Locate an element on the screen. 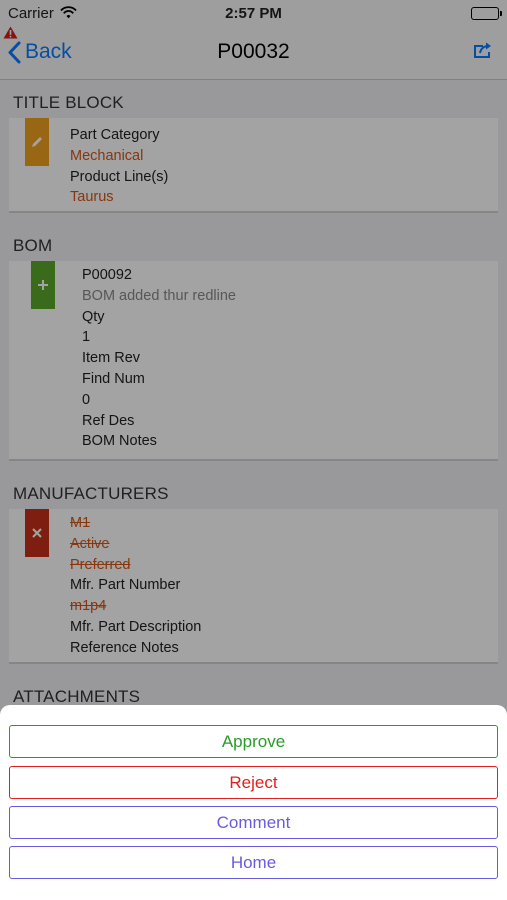 This screenshot has height=900, width=507. comment-button: Comment is located at coordinates (253, 822).